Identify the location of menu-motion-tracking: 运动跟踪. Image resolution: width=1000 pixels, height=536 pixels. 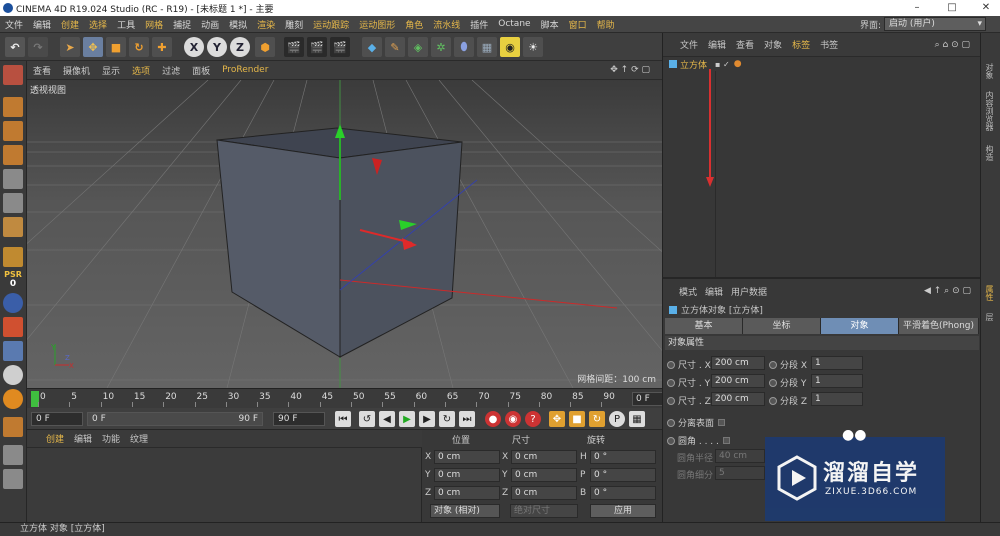
(331, 24).